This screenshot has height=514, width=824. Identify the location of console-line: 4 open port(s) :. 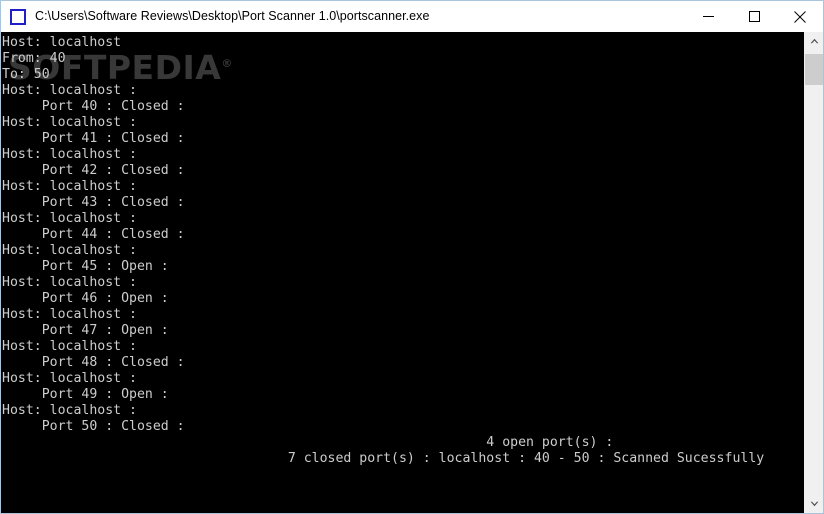
(308, 442).